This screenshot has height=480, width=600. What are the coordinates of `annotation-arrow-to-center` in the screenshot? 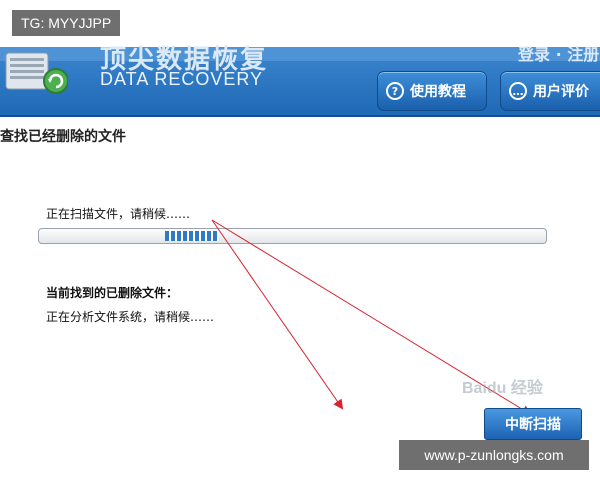 It's located at (277, 314).